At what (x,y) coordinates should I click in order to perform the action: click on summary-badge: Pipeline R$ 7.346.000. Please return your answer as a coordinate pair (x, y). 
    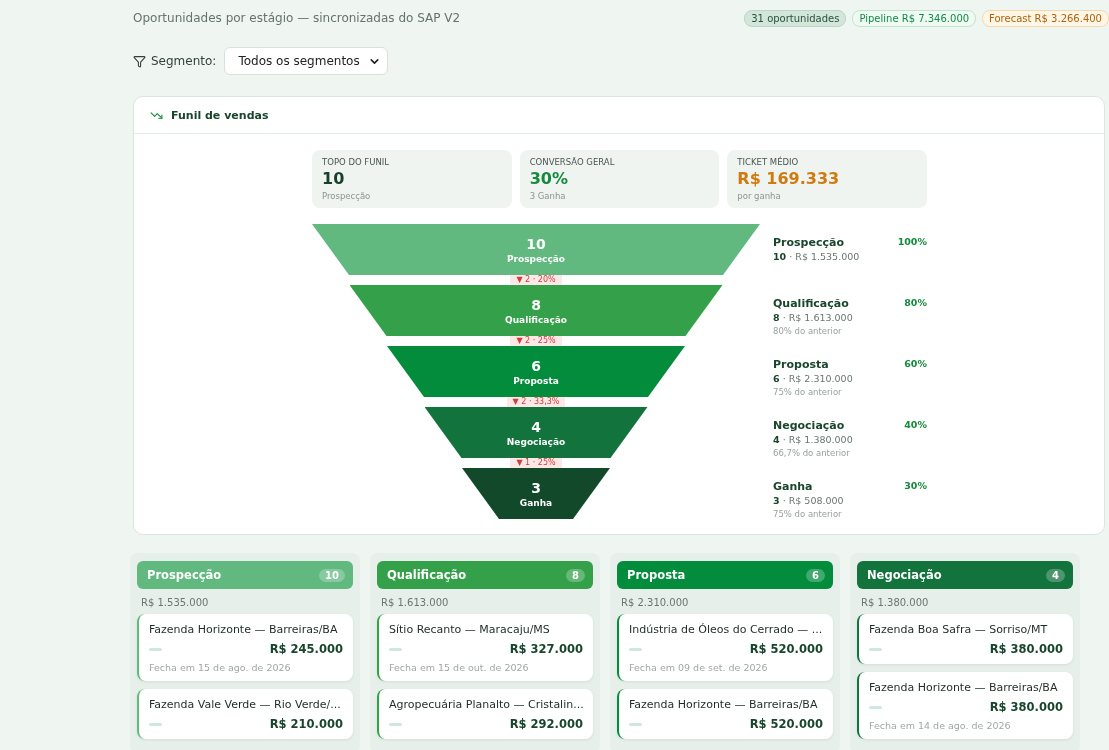
    Looking at the image, I should click on (914, 18).